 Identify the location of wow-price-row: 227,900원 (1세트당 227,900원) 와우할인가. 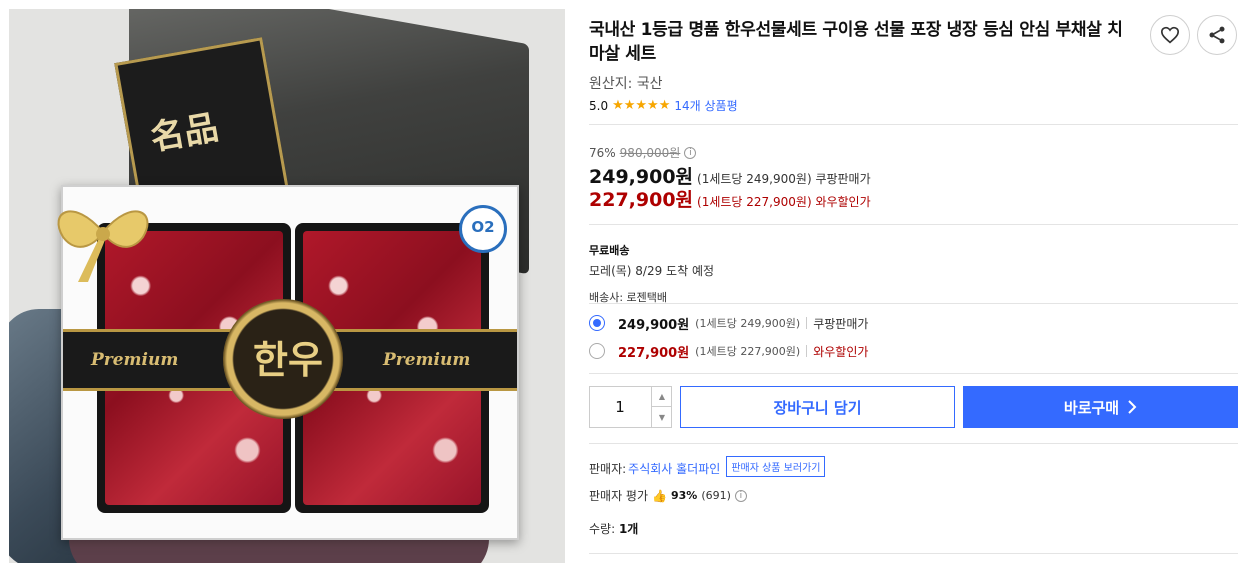
(730, 198).